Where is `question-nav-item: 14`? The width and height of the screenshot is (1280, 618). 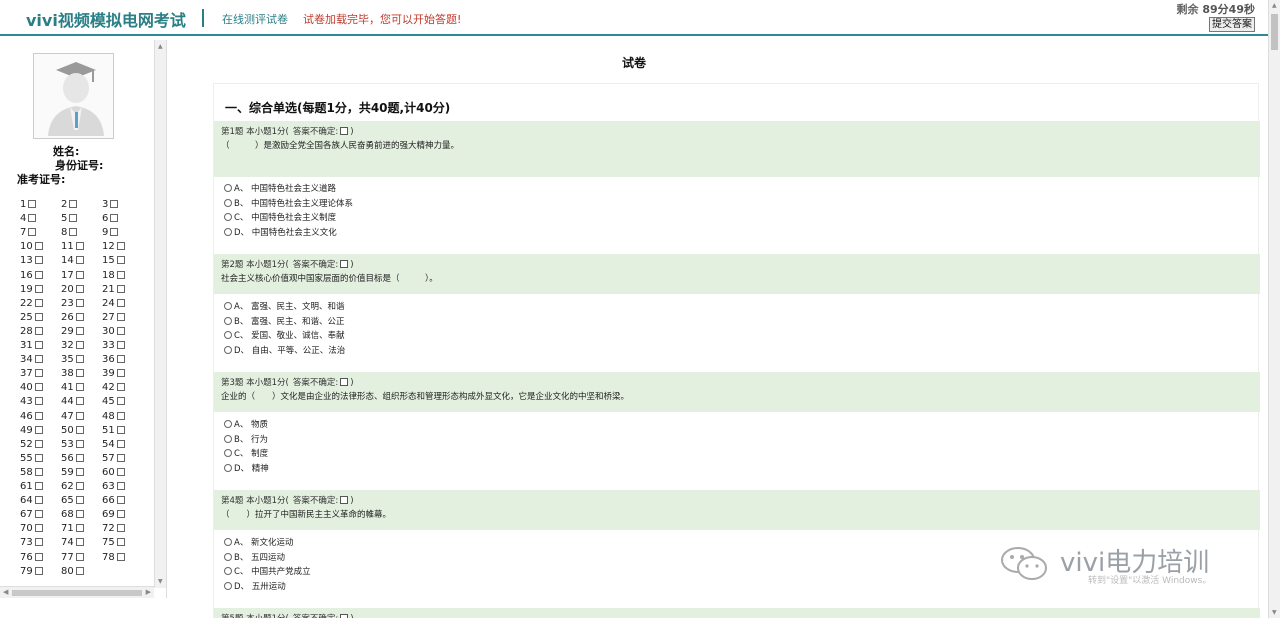
question-nav-item: 14 is located at coordinates (72, 261).